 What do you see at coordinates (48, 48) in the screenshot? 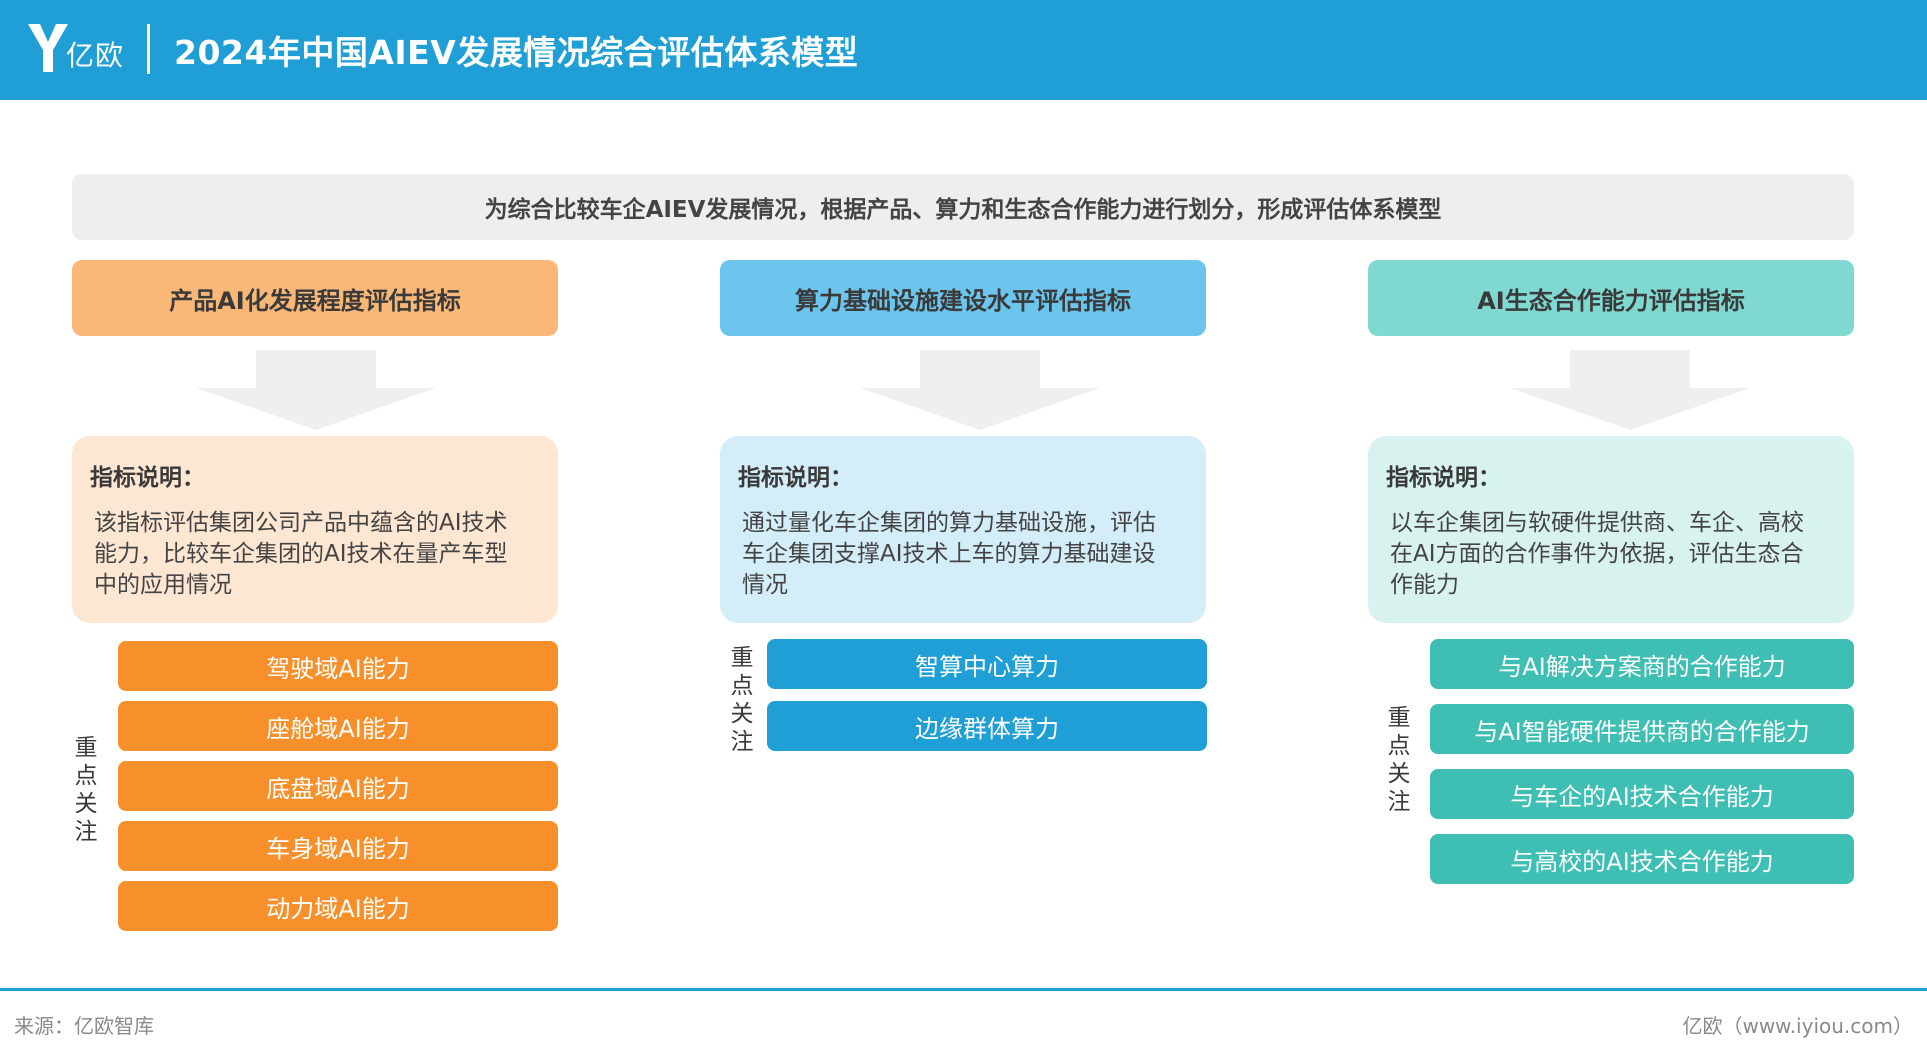
I see `yiou-logo-icon` at bounding box center [48, 48].